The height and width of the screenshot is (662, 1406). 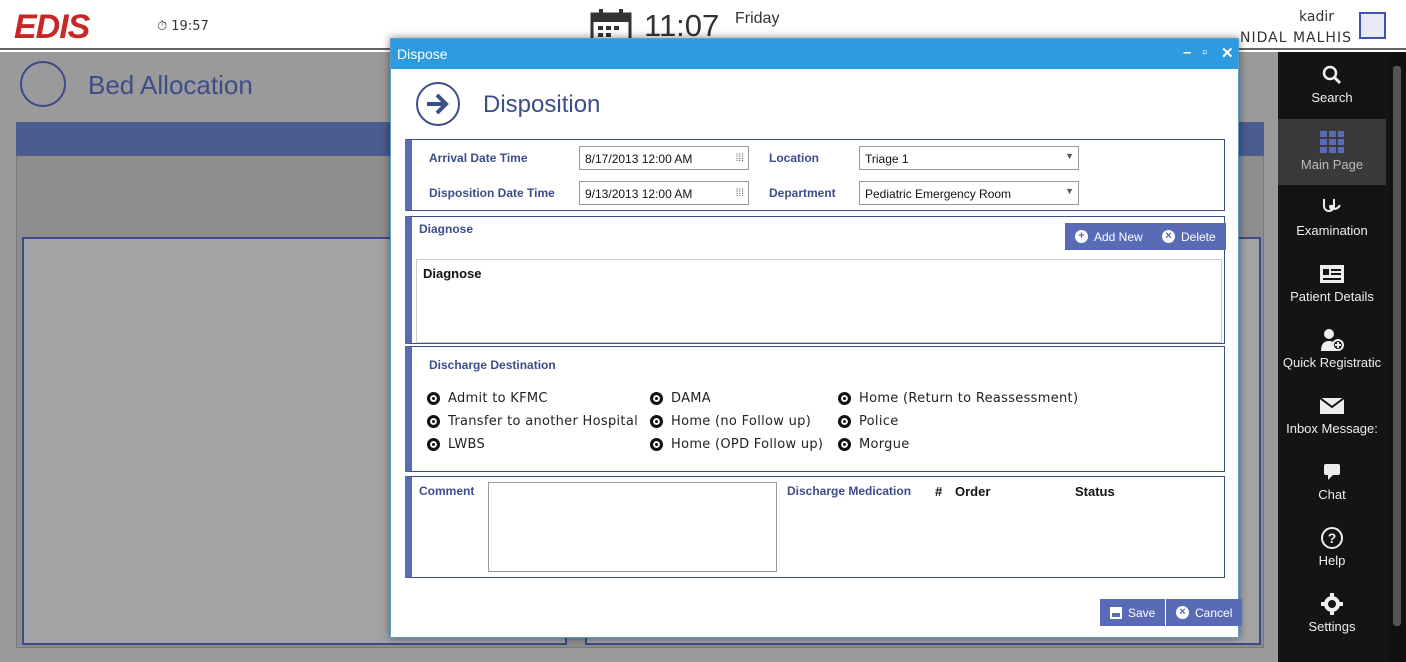 What do you see at coordinates (170, 85) in the screenshot?
I see `page-title: Bed Allocation` at bounding box center [170, 85].